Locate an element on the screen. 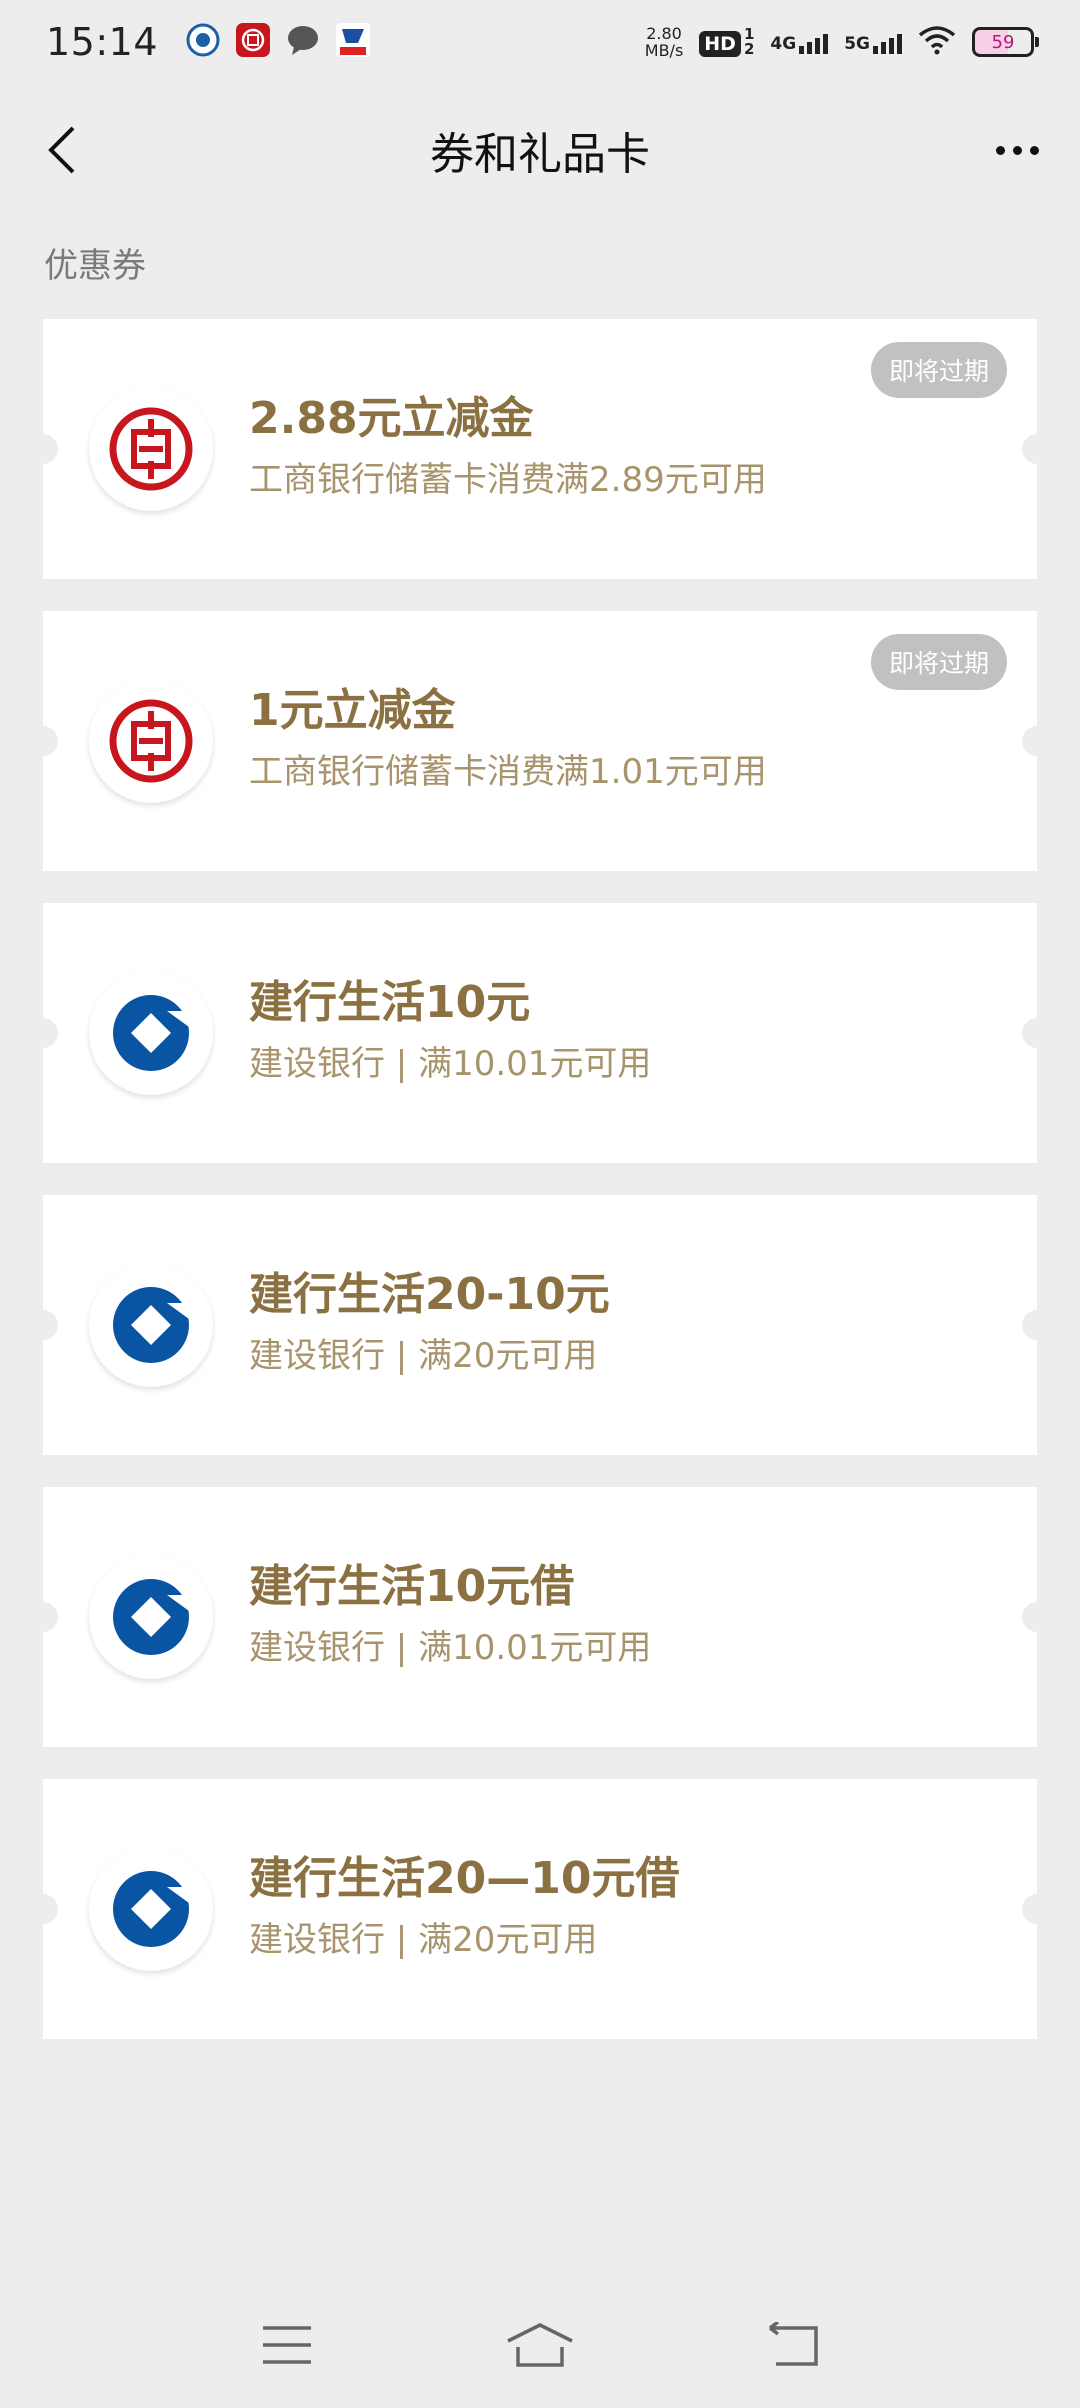 Image resolution: width=1080 pixels, height=2408 pixels. battery-level: 59 is located at coordinates (1003, 42).